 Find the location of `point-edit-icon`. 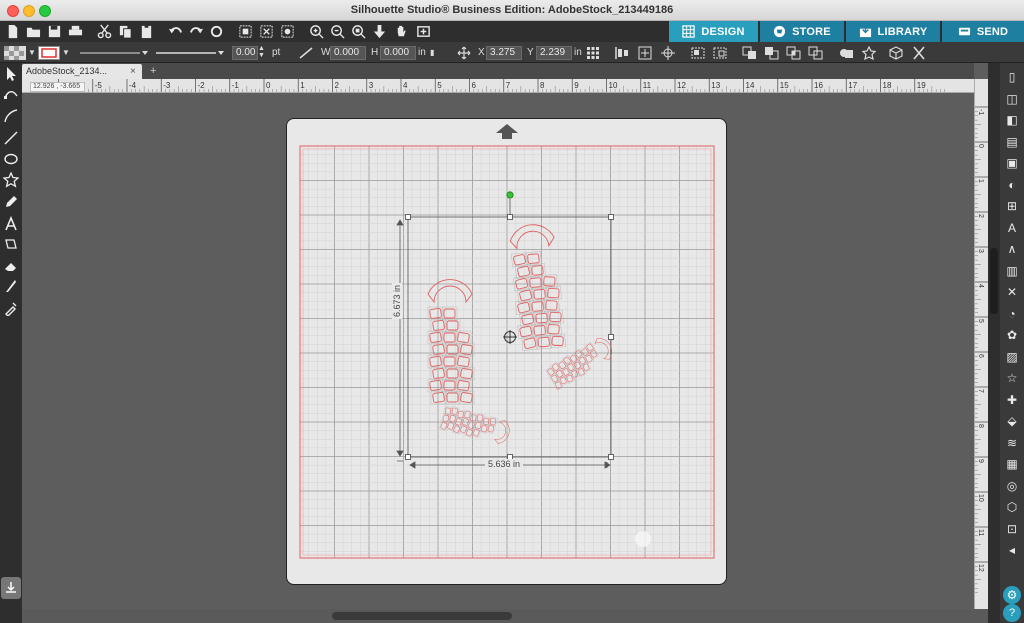

point-edit-icon is located at coordinates (11, 94).